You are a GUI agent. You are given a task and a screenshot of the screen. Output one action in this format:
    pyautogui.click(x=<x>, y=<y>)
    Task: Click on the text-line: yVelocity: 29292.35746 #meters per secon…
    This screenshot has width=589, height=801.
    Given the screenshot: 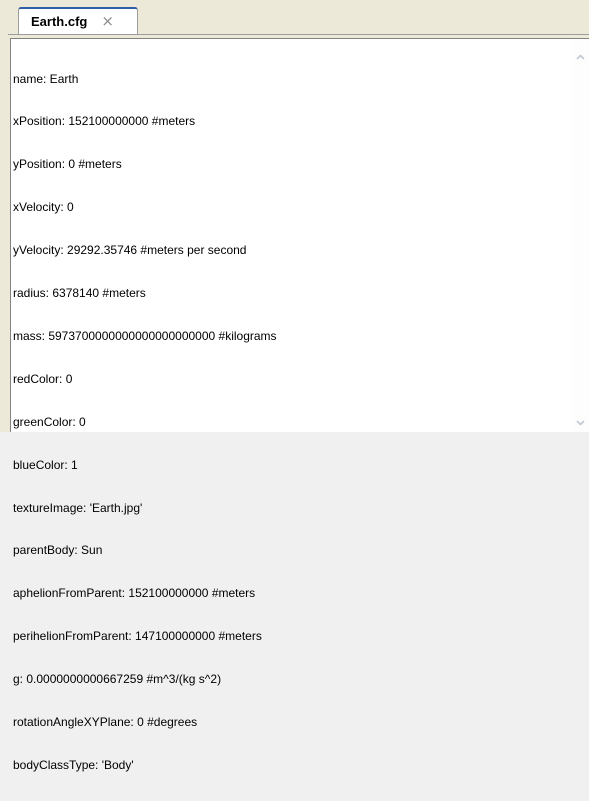 What is the action you would take?
    pyautogui.click(x=130, y=250)
    